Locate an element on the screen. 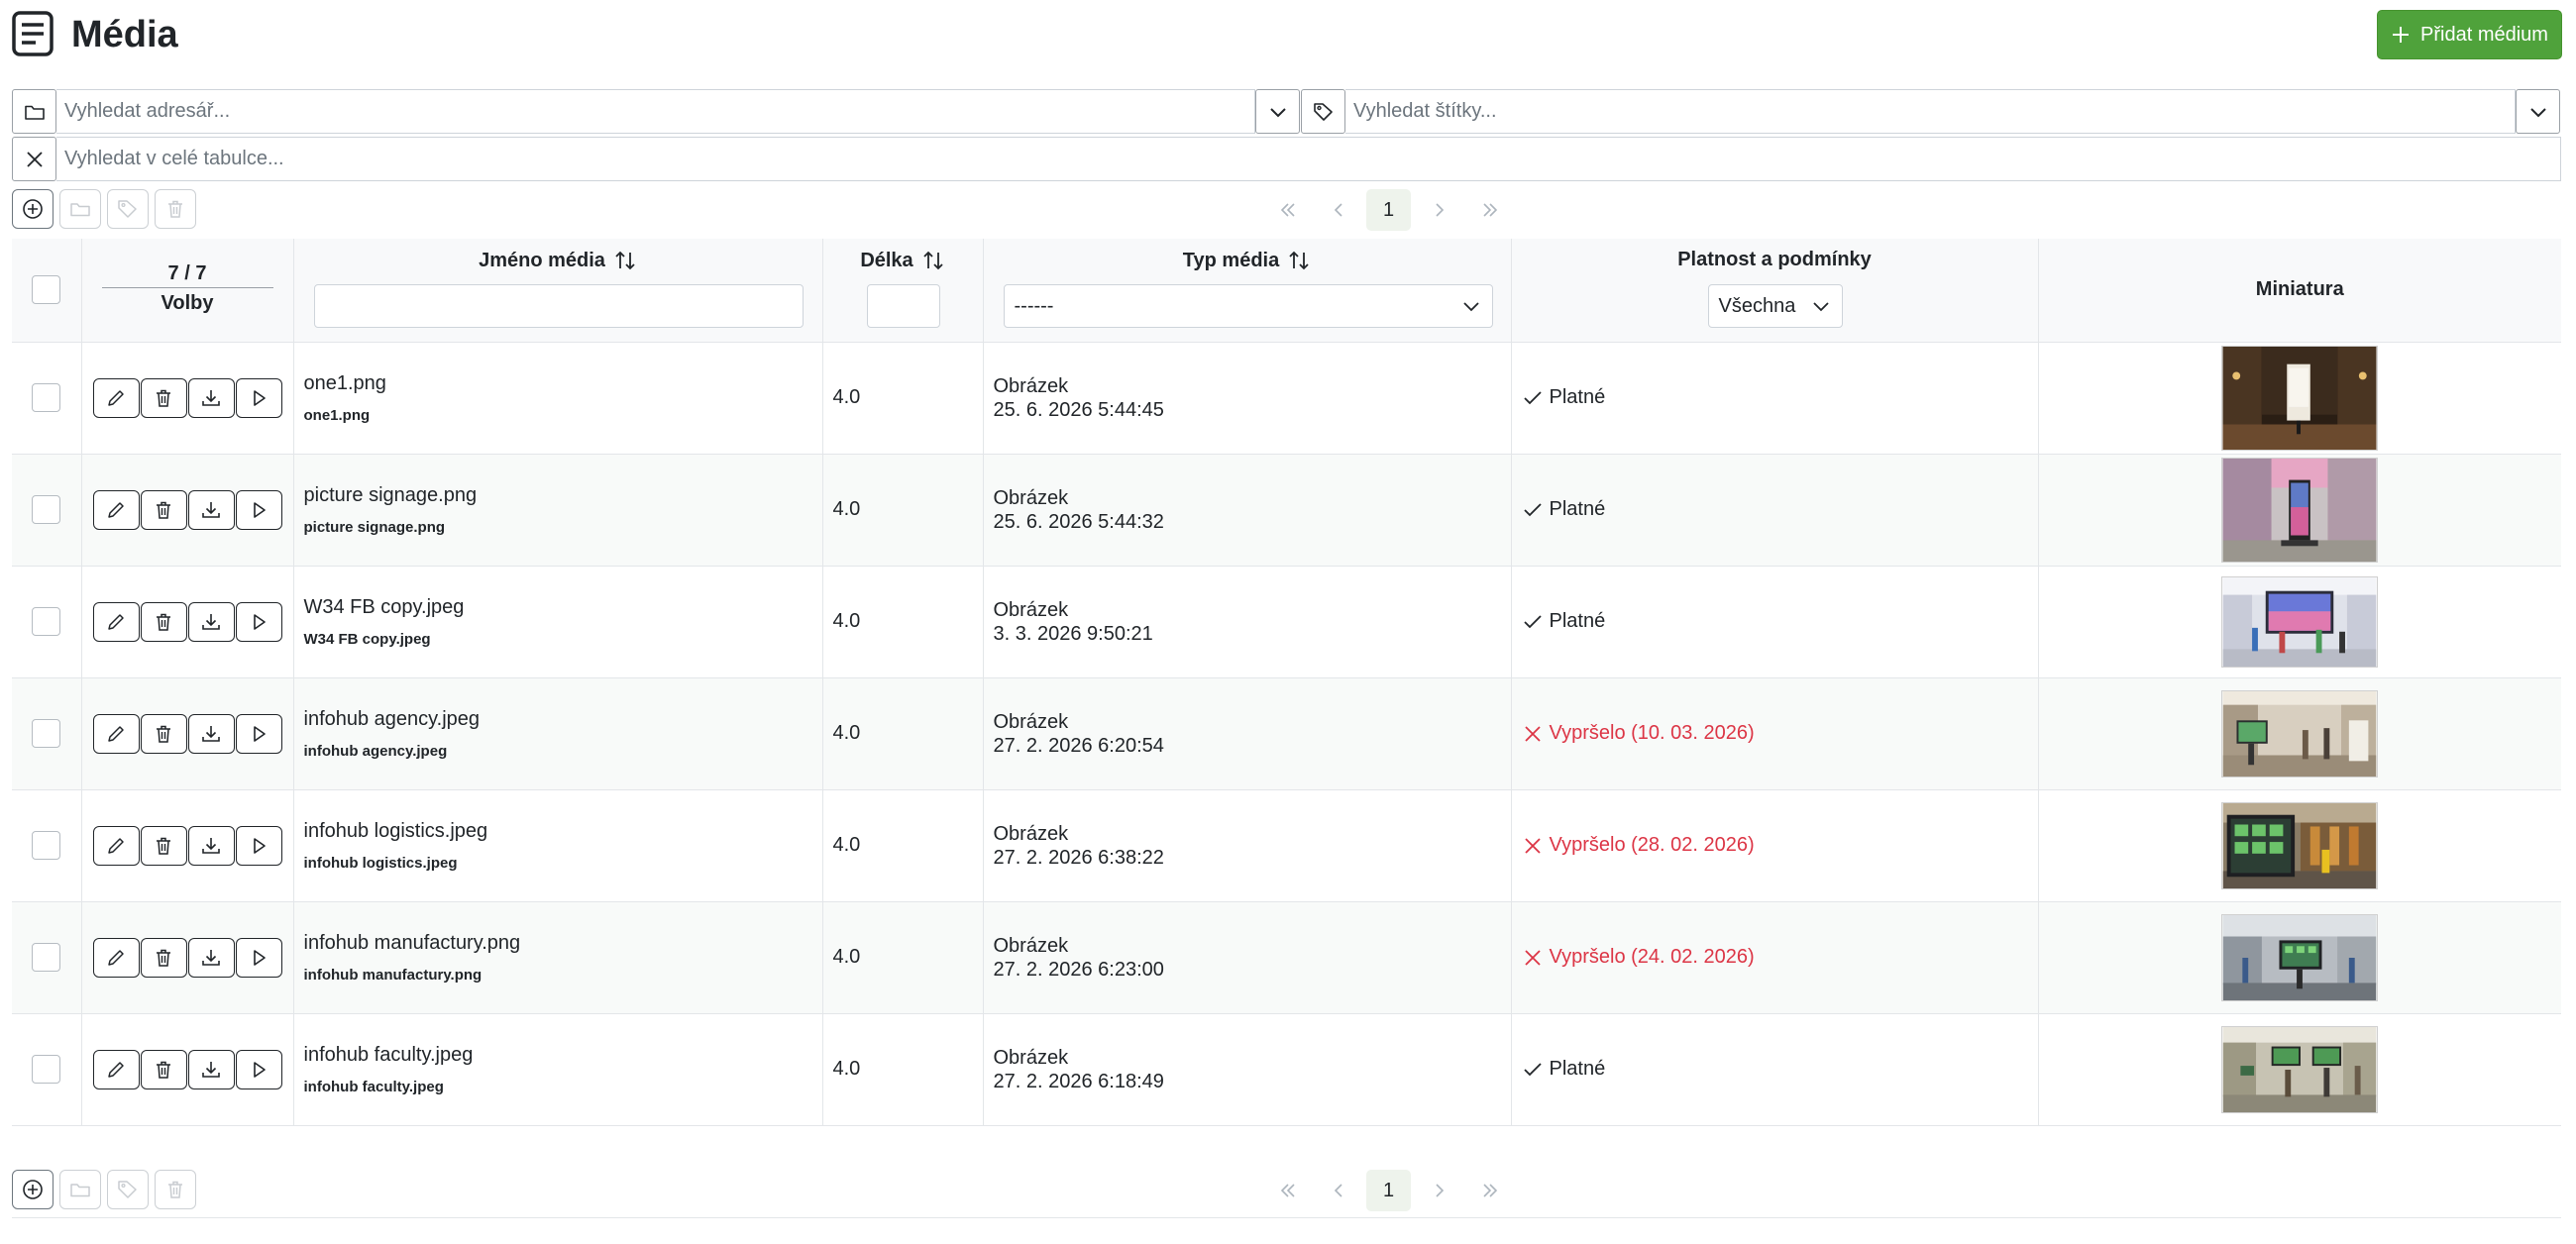  length-filter-input is located at coordinates (903, 306).